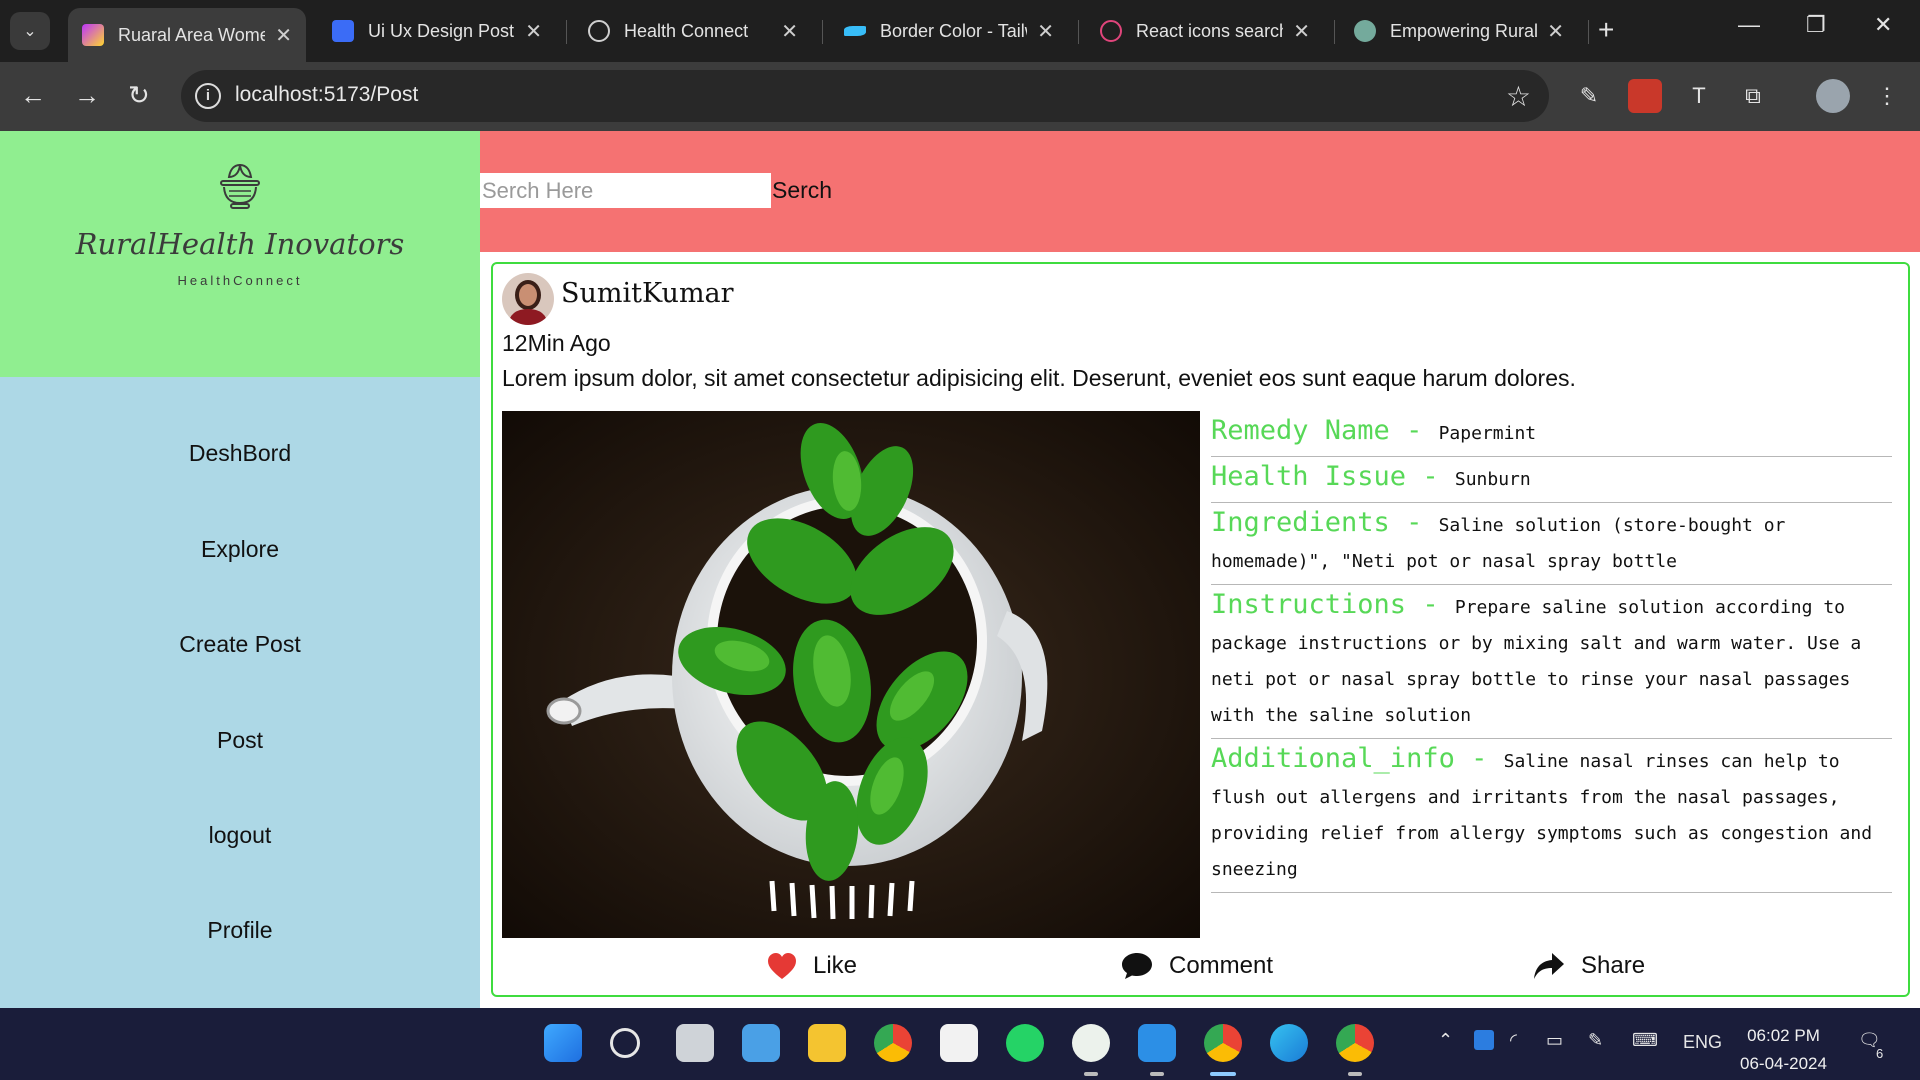 The image size is (1920, 1080). What do you see at coordinates (1355, 1043) in the screenshot?
I see `chrome-profile-icon` at bounding box center [1355, 1043].